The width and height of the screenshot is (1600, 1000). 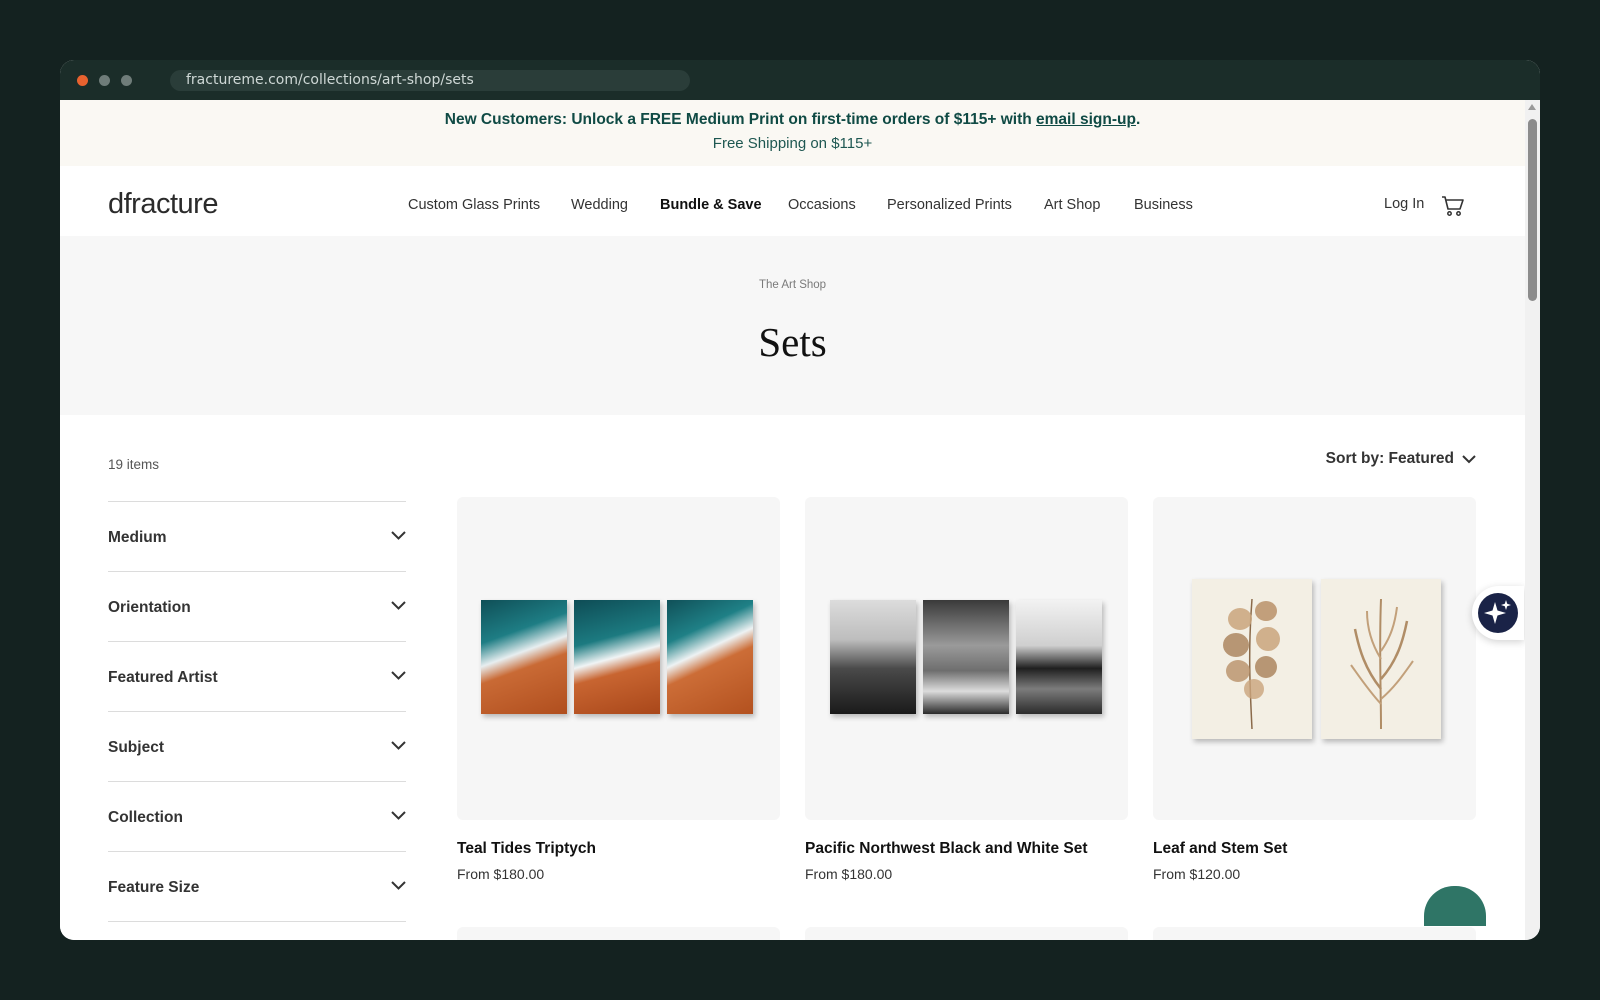 I want to click on filter-medium: Medium, so click(x=257, y=536).